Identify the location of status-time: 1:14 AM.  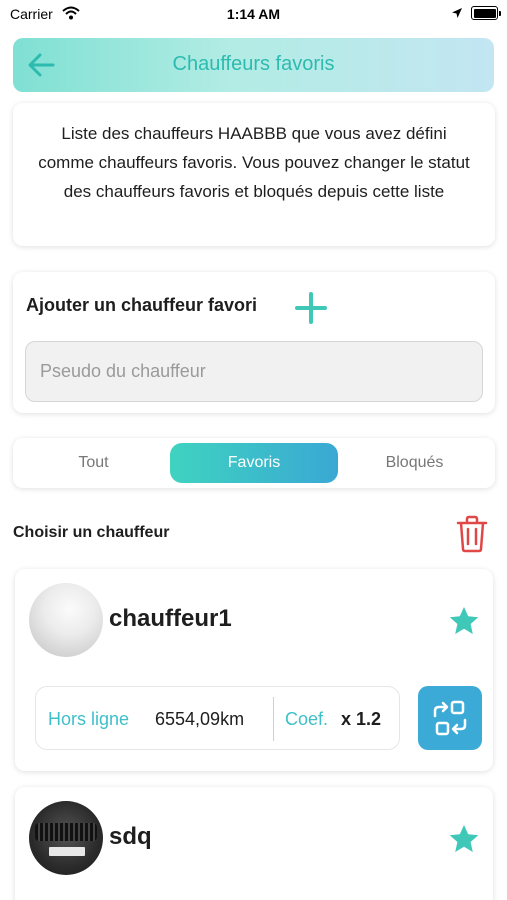
(253, 14).